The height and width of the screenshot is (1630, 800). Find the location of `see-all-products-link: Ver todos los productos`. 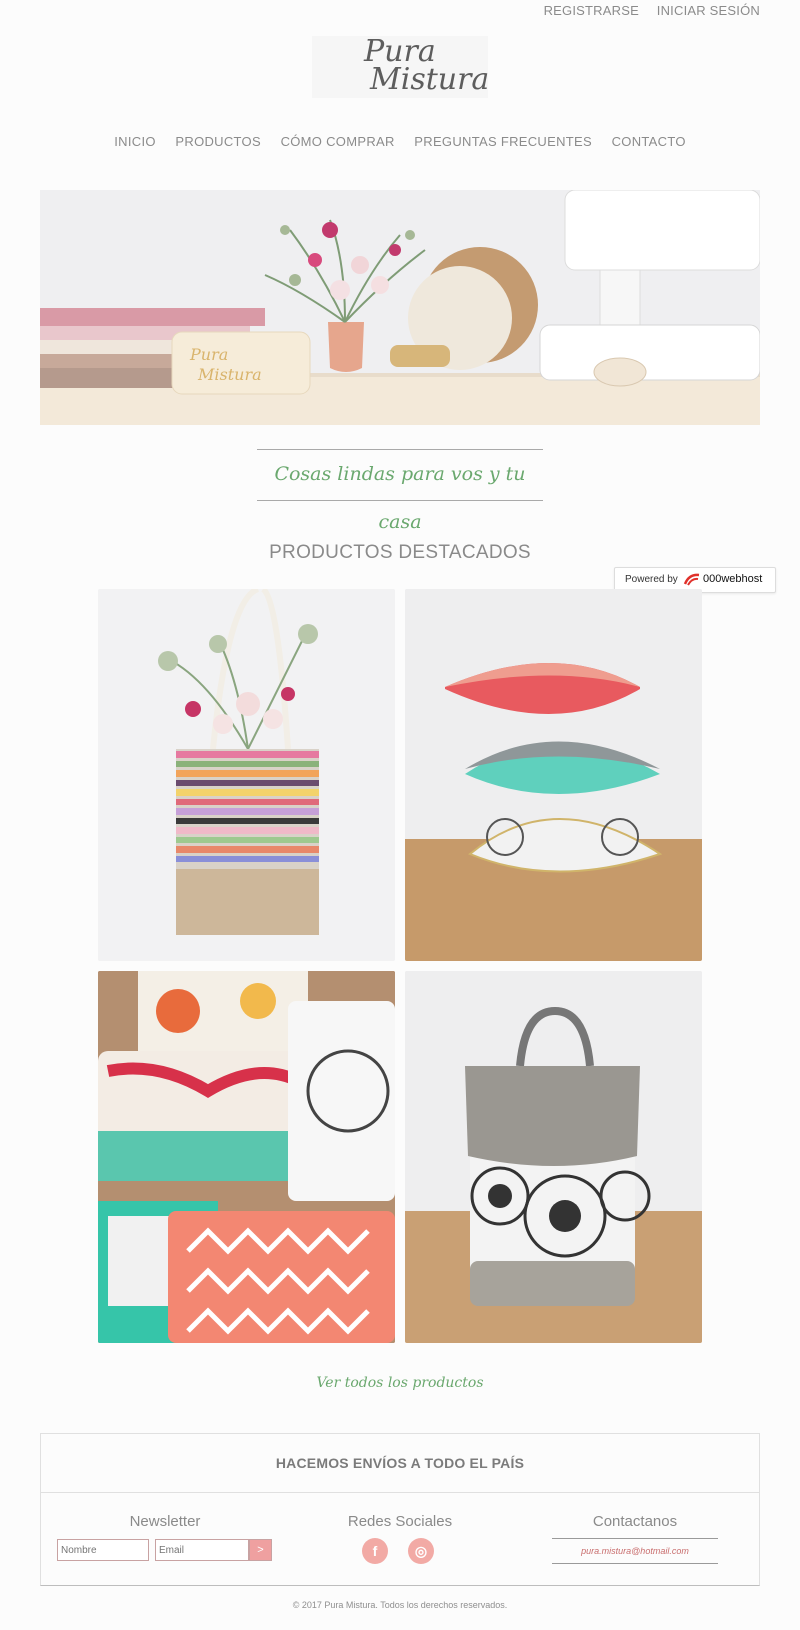

see-all-products-link: Ver todos los productos is located at coordinates (400, 1383).